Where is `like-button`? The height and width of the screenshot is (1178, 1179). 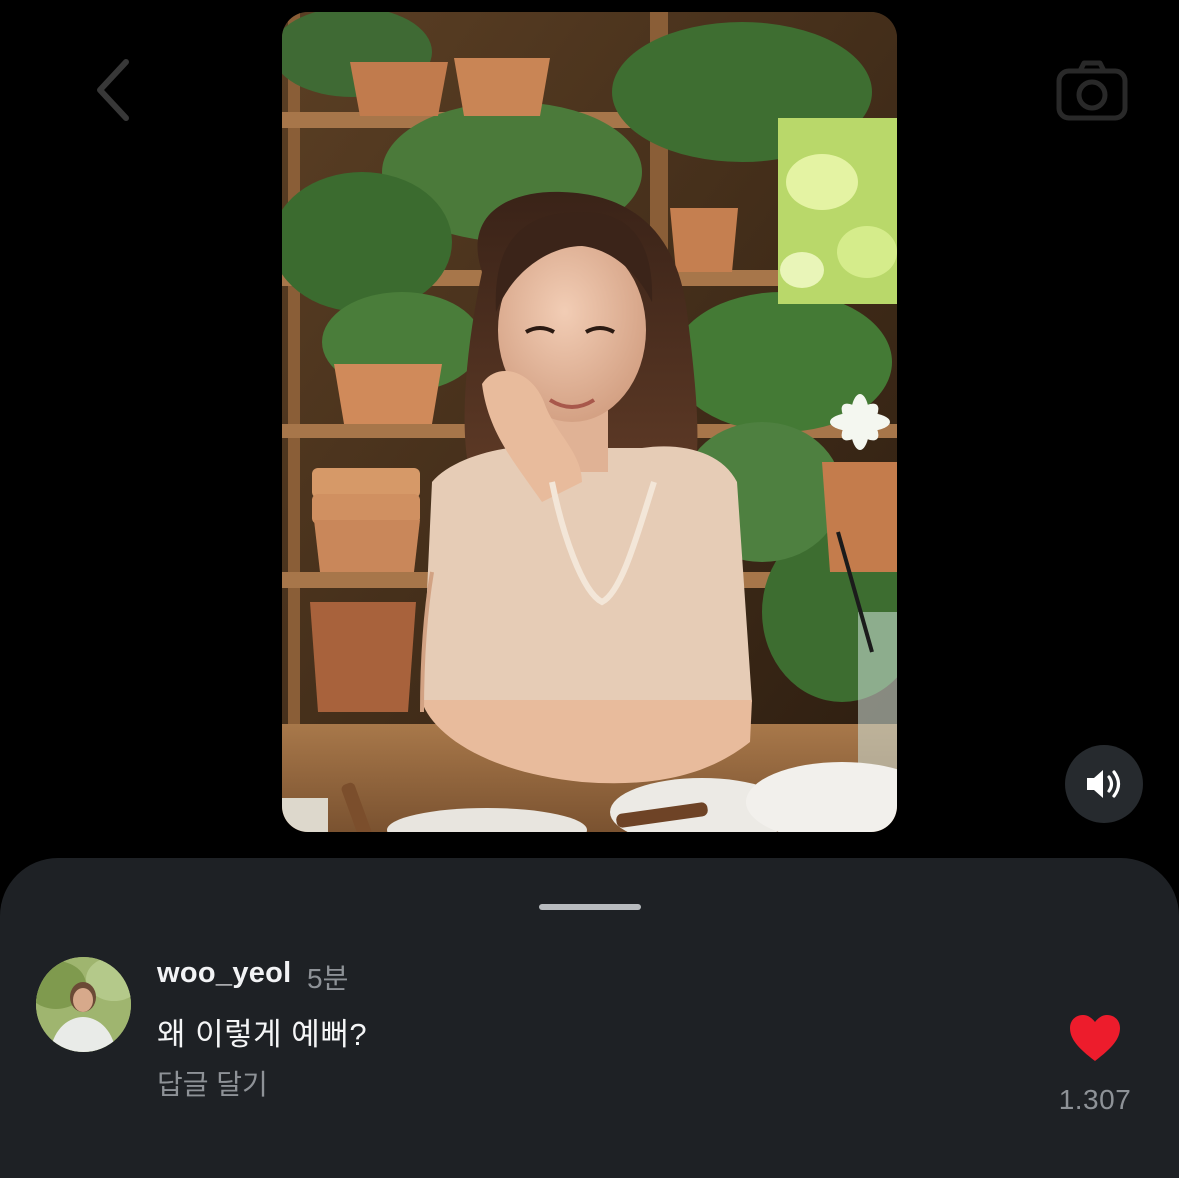
like-button is located at coordinates (1095, 1038).